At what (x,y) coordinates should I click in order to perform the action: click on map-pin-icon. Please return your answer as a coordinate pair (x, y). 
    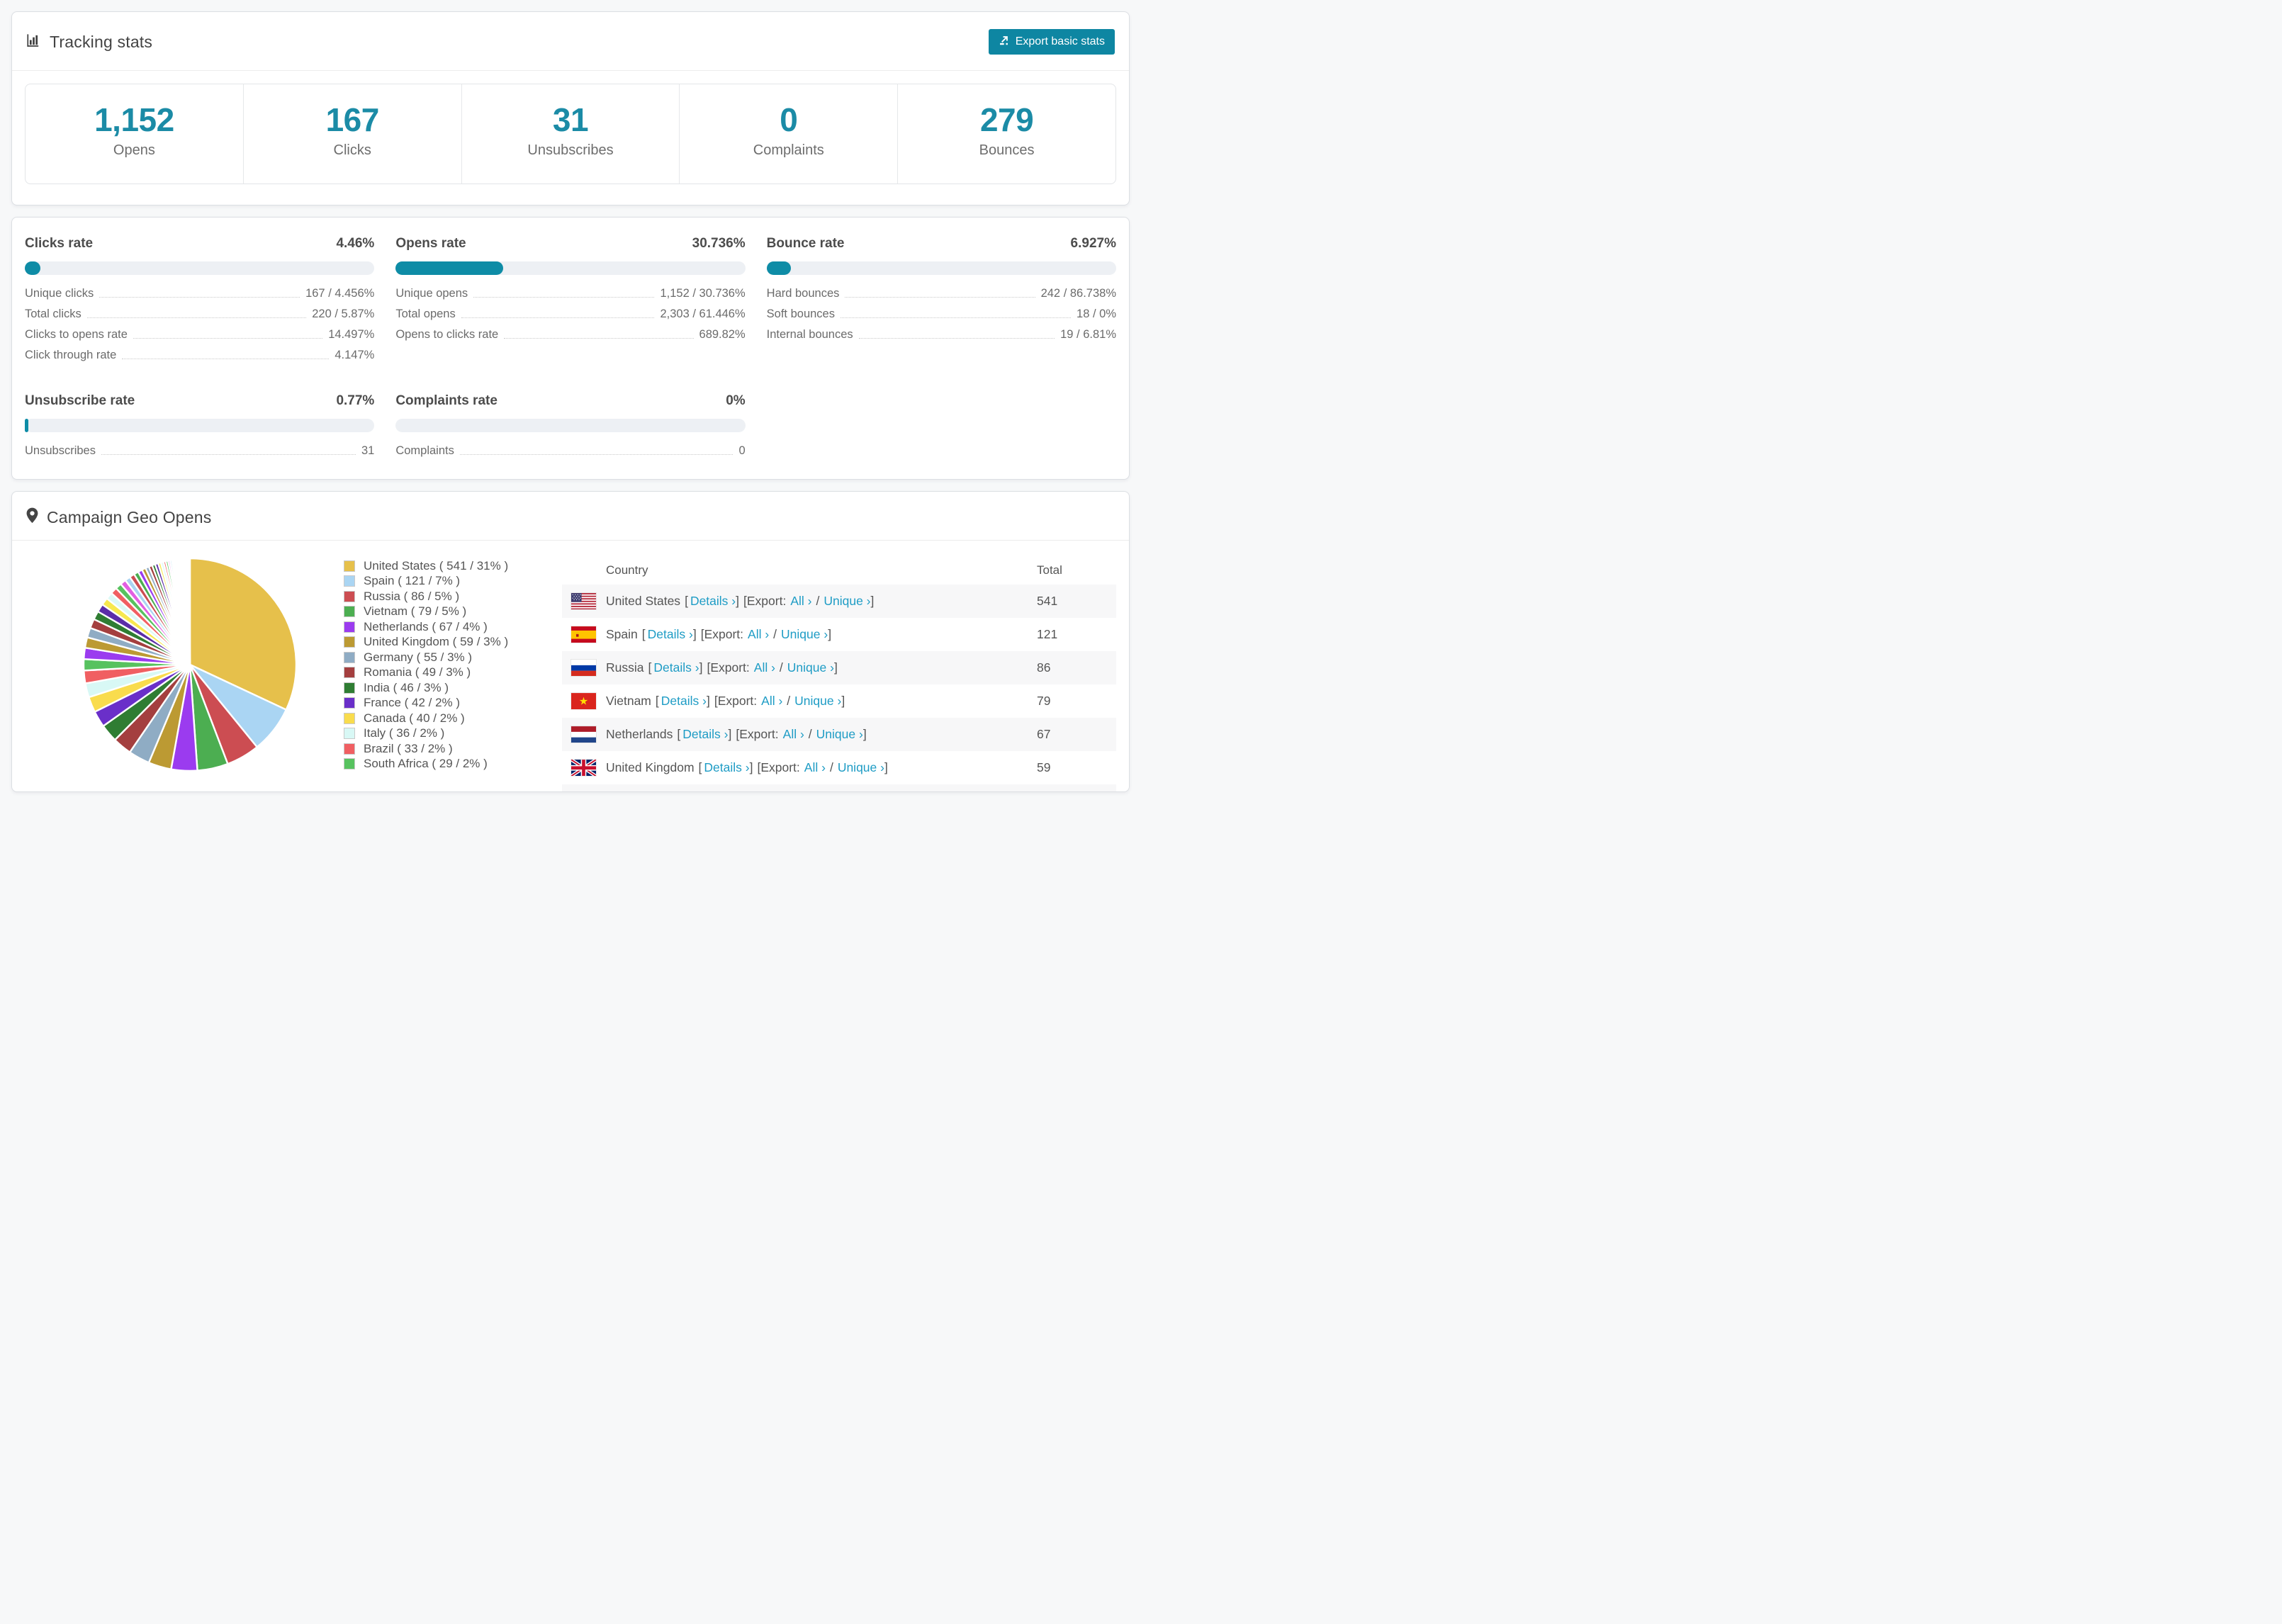
    Looking at the image, I should click on (32, 517).